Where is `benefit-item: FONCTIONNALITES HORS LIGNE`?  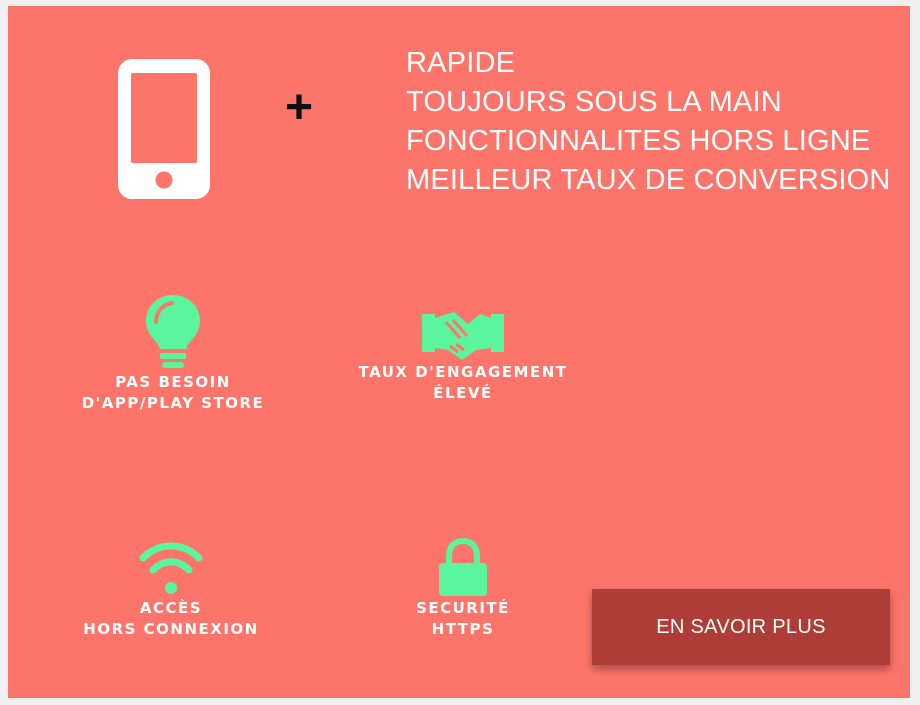 benefit-item: FONCTIONNALITES HORS LIGNE is located at coordinates (638, 141).